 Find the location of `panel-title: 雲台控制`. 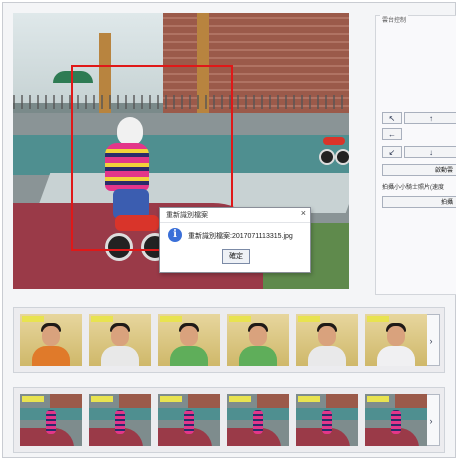

panel-title: 雲台控制 is located at coordinates (394, 19).